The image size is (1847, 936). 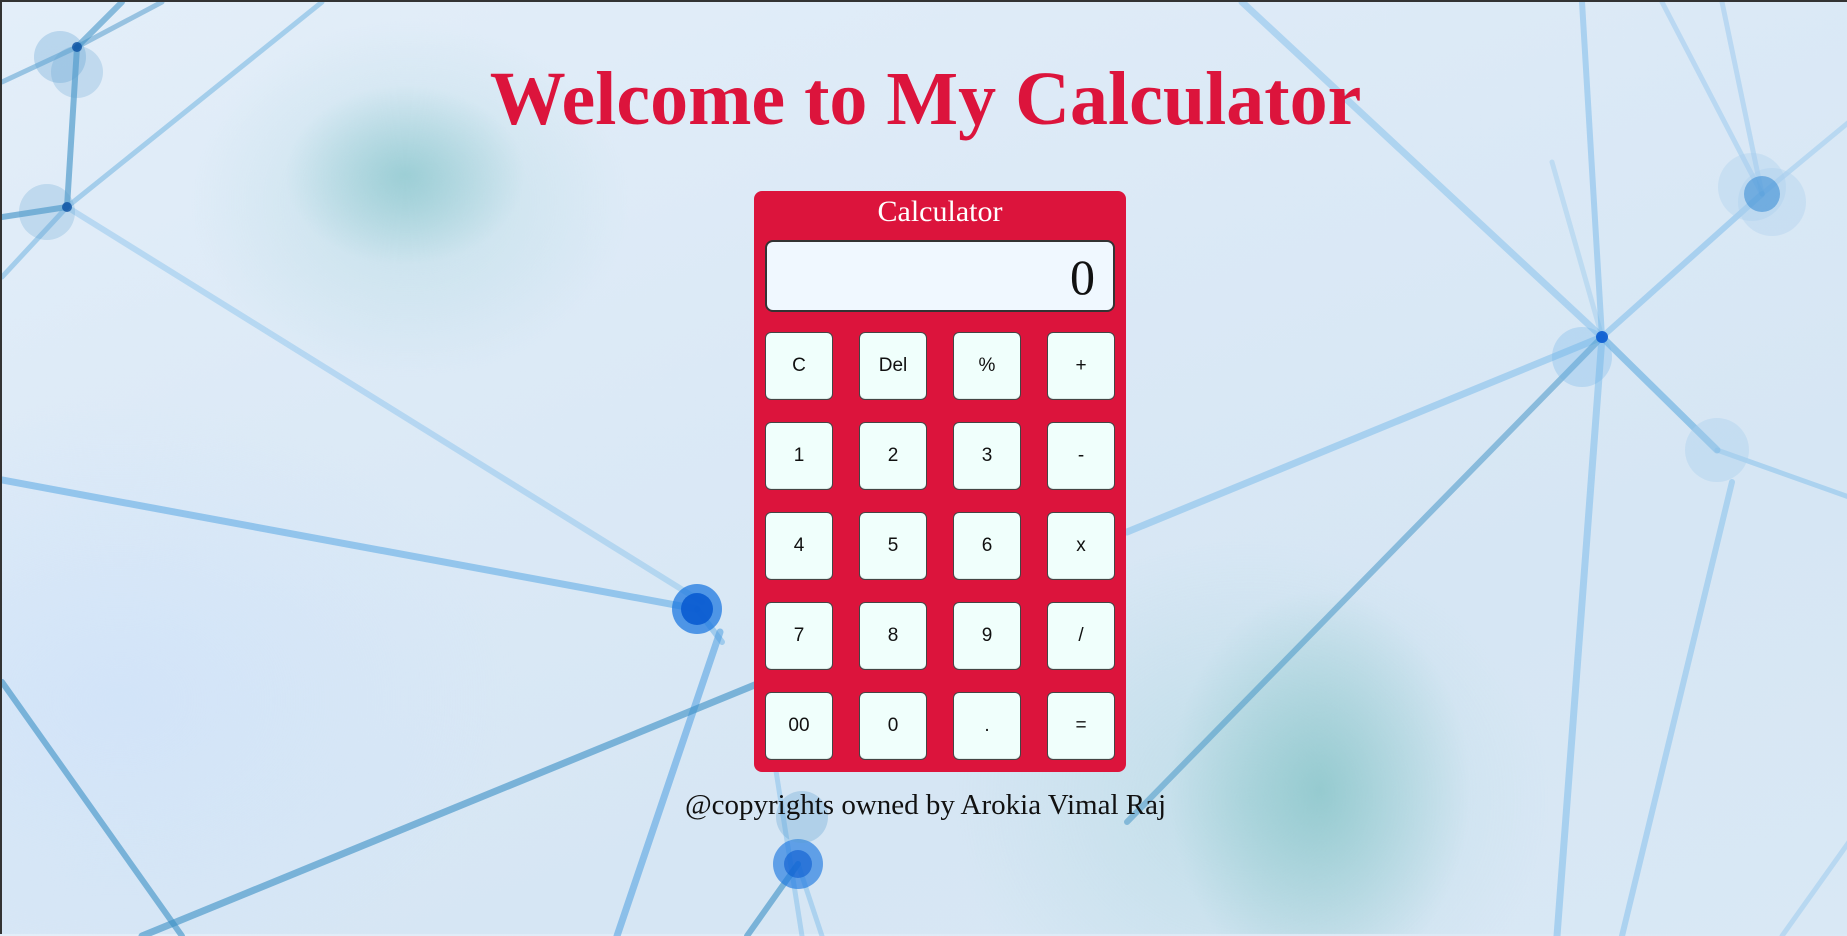 I want to click on key-7: 7, so click(x=799, y=636).